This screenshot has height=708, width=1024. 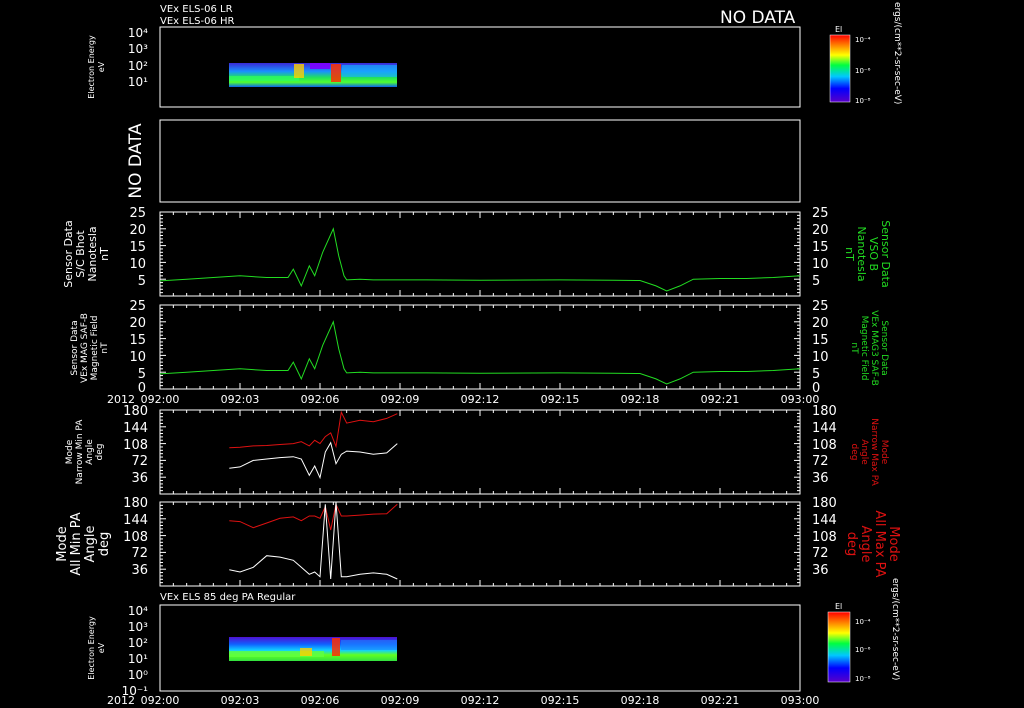 I want to click on mag1-ytick-25-right: 25, so click(x=820, y=213).